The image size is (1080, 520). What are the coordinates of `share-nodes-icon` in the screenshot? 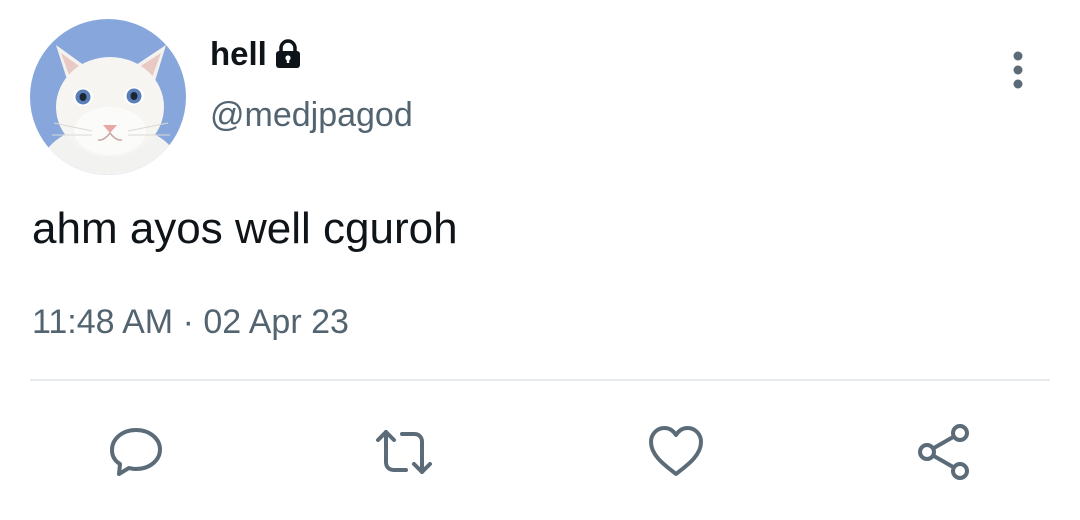 It's located at (943, 452).